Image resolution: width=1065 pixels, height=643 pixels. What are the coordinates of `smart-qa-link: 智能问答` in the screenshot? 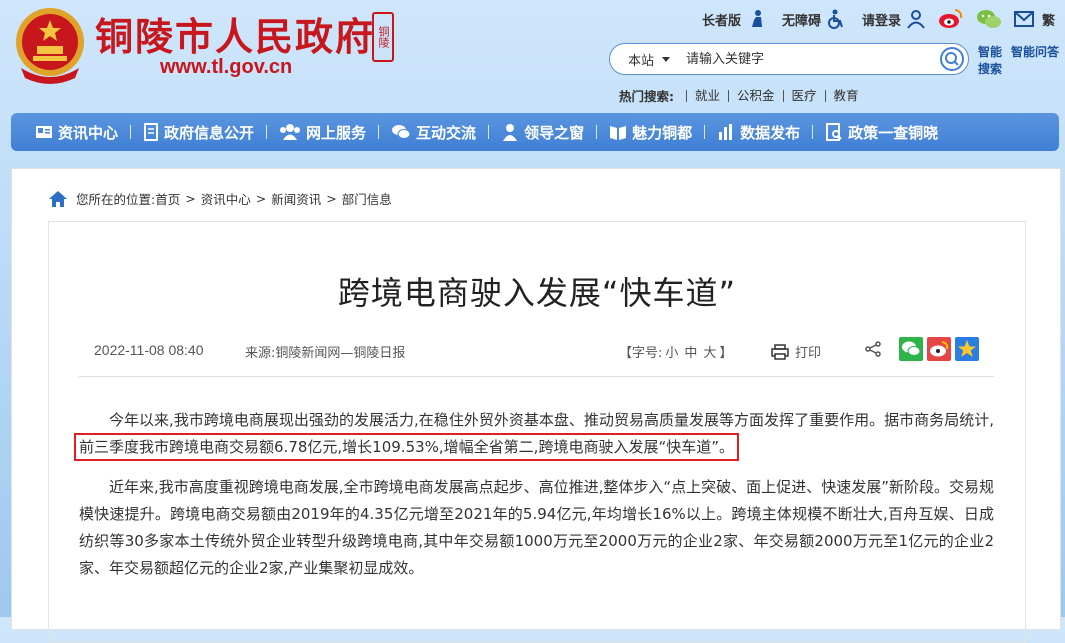 It's located at (1035, 52).